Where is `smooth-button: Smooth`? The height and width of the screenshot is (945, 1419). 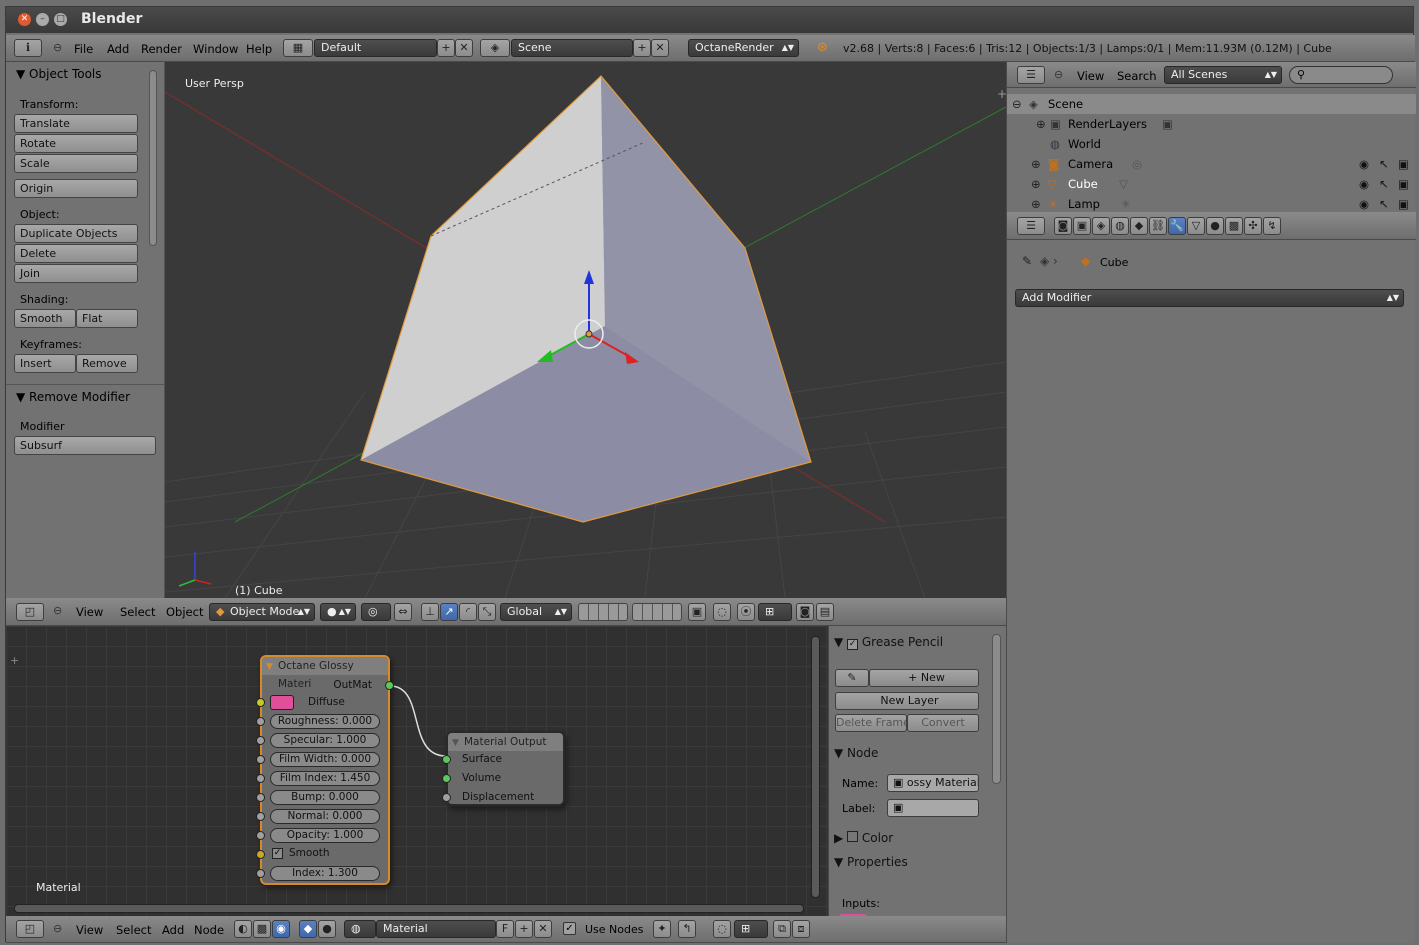
smooth-button: Smooth is located at coordinates (45, 318).